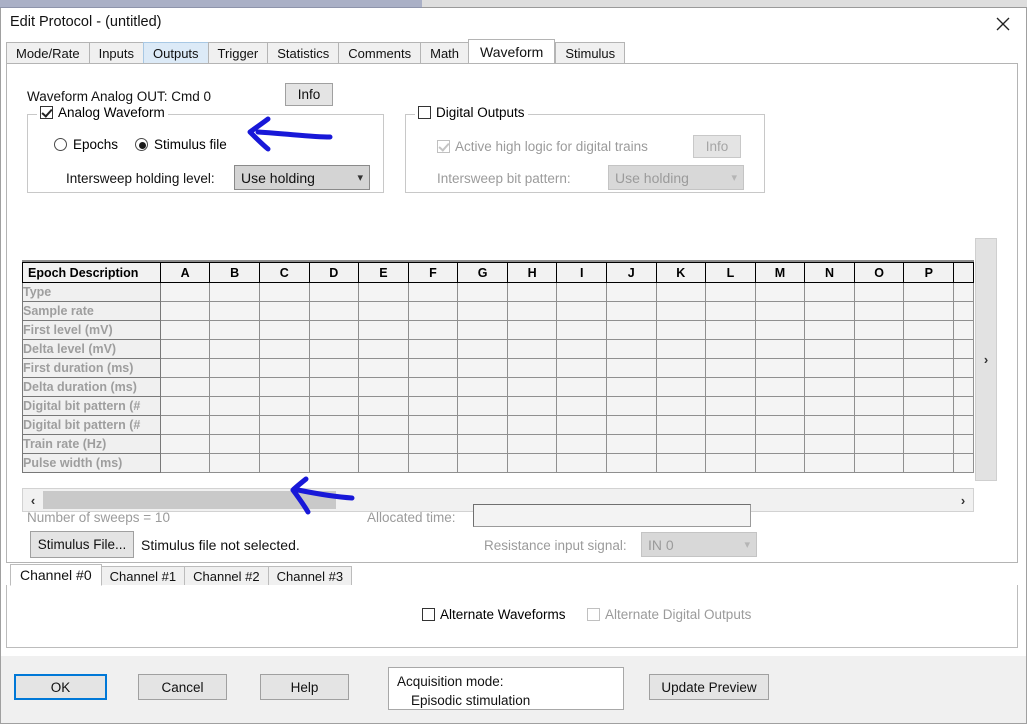 This screenshot has height=724, width=1027. Describe the element at coordinates (986, 359) in the screenshot. I see `table-expand-handle: ›` at that location.